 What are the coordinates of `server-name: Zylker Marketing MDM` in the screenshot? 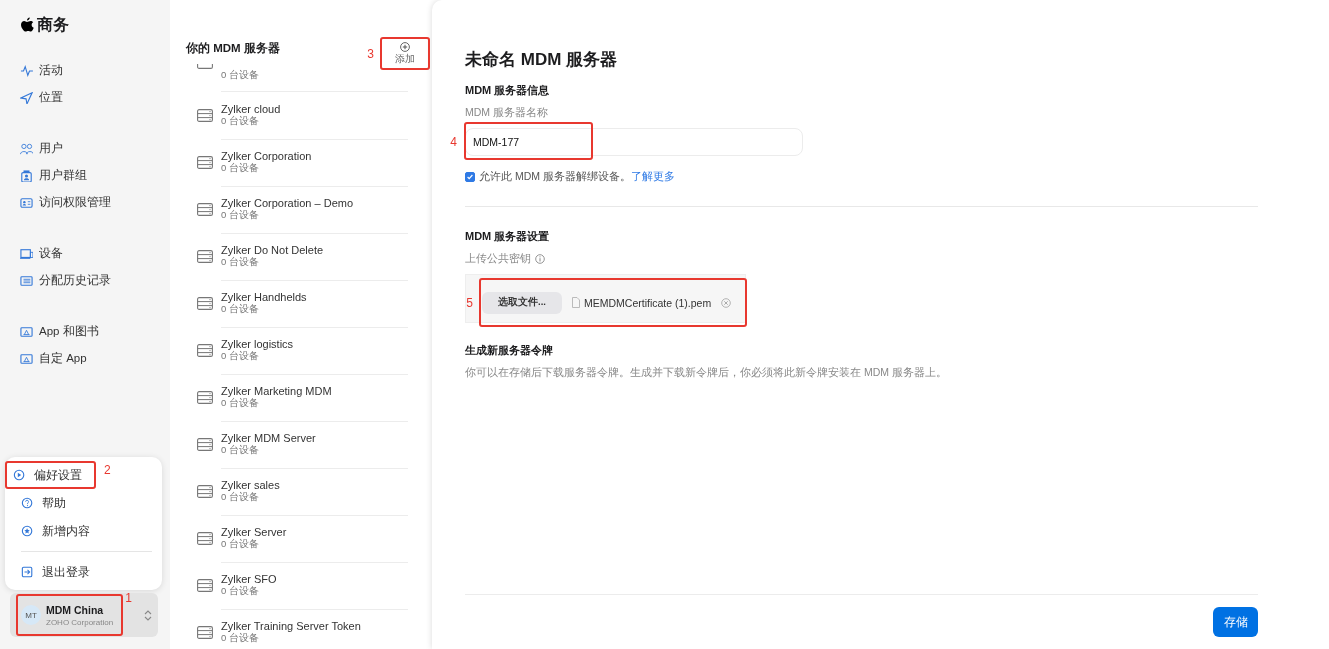 It's located at (277, 390).